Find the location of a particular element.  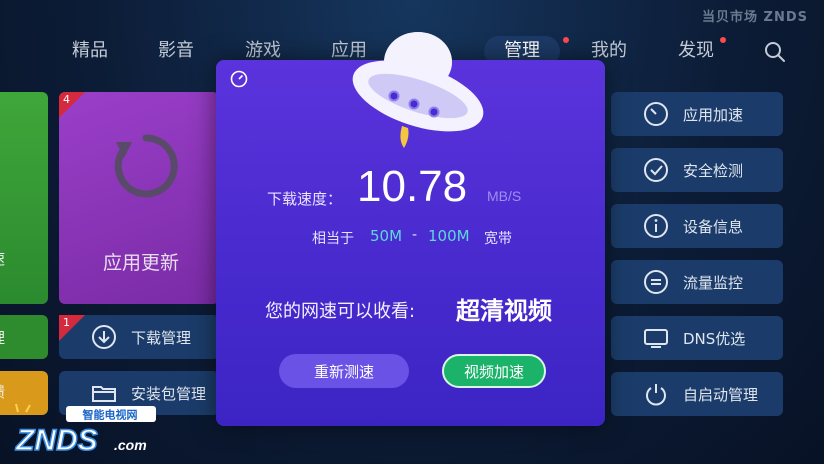

tile-download-manager: 1 下载管理 is located at coordinates (139, 337).